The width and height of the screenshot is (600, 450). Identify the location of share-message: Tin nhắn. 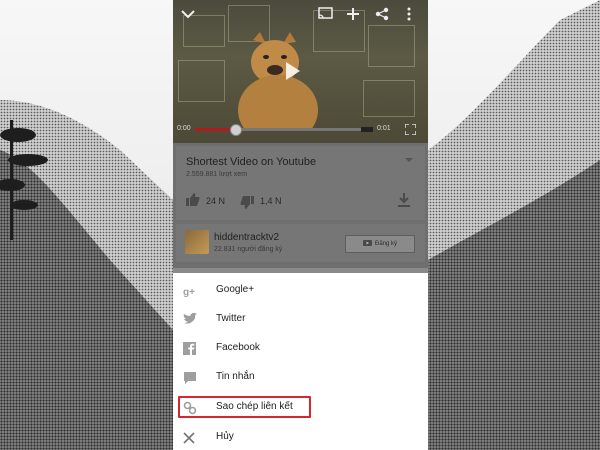
(300, 377).